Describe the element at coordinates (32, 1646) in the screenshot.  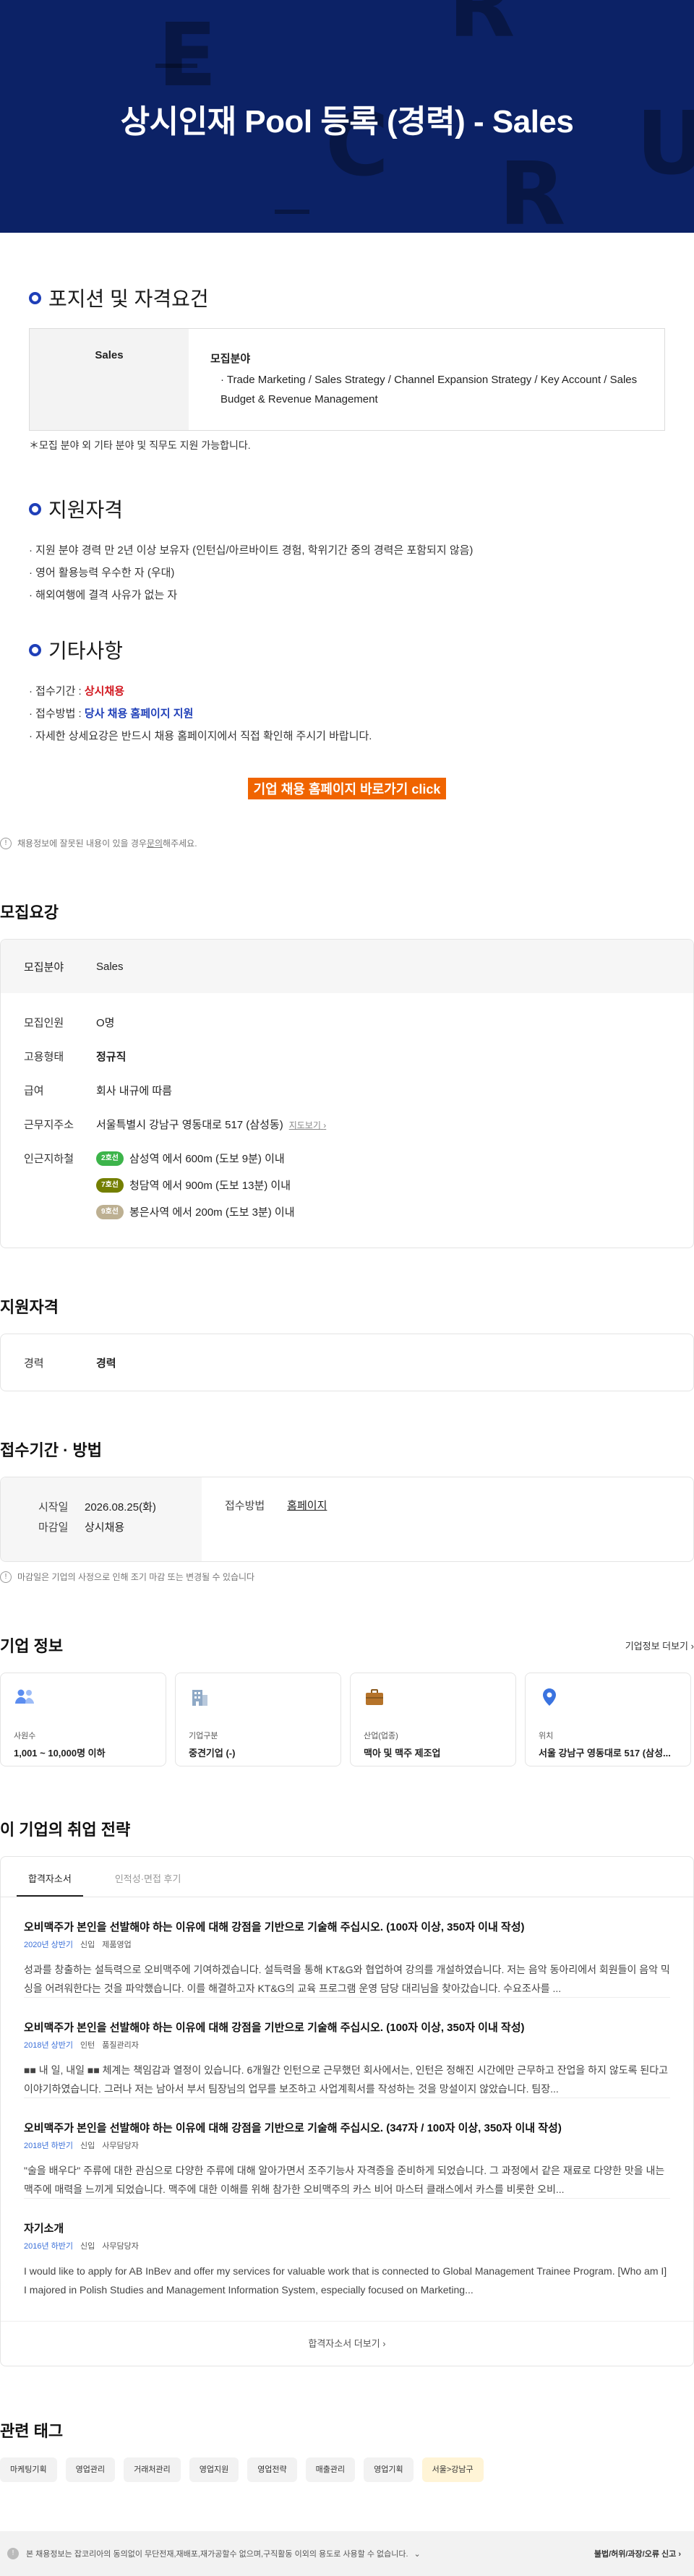
I see `section-title: 기업 정보` at that location.